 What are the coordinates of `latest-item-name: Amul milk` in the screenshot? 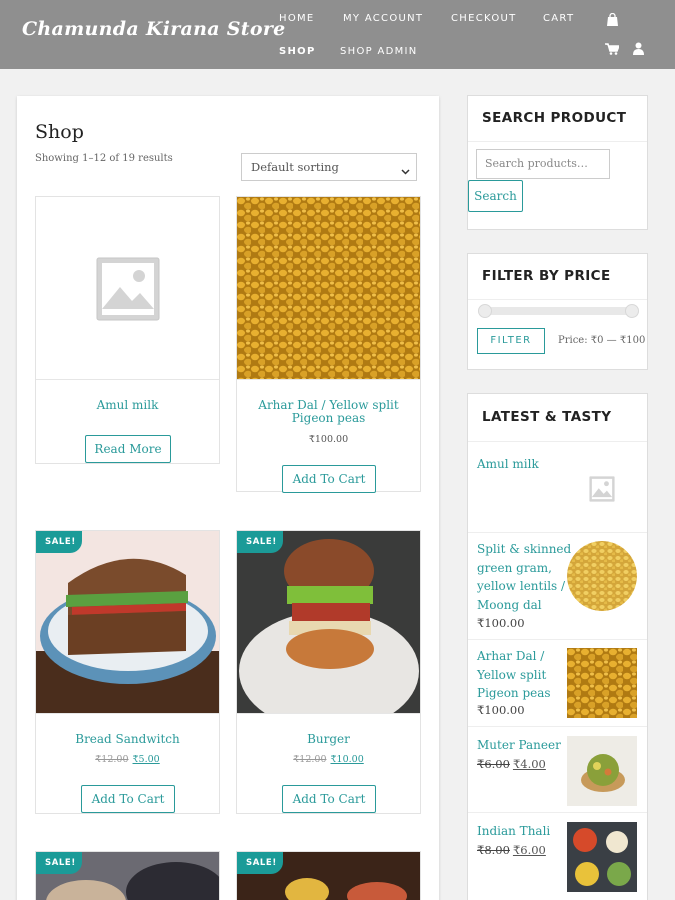 It's located at (524, 464).